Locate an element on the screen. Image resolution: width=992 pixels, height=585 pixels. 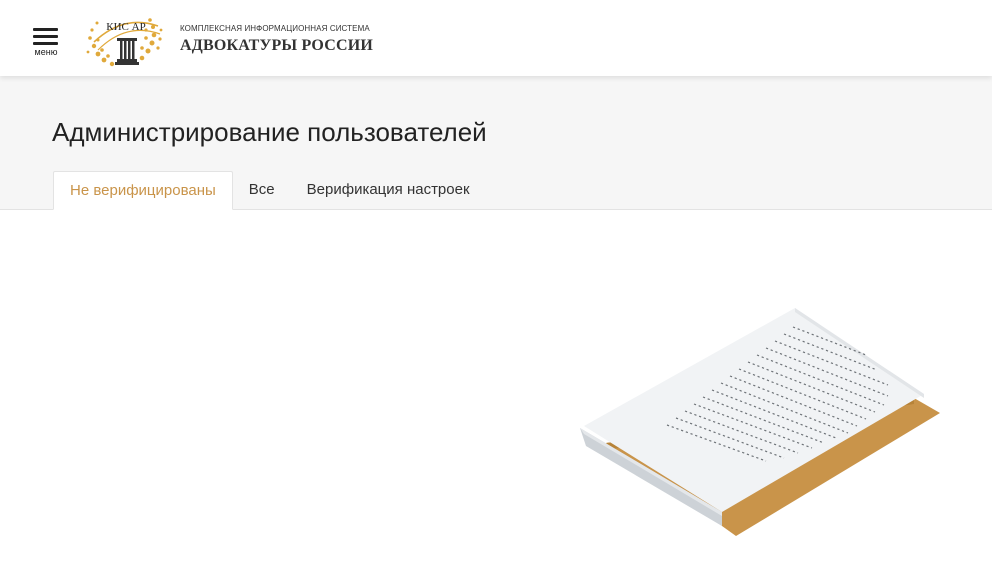
brand-subtitle: КОМПЛЕКСНАЯ ИНФОРМАЦИОННАЯ СИСТЕМА is located at coordinates (275, 28).